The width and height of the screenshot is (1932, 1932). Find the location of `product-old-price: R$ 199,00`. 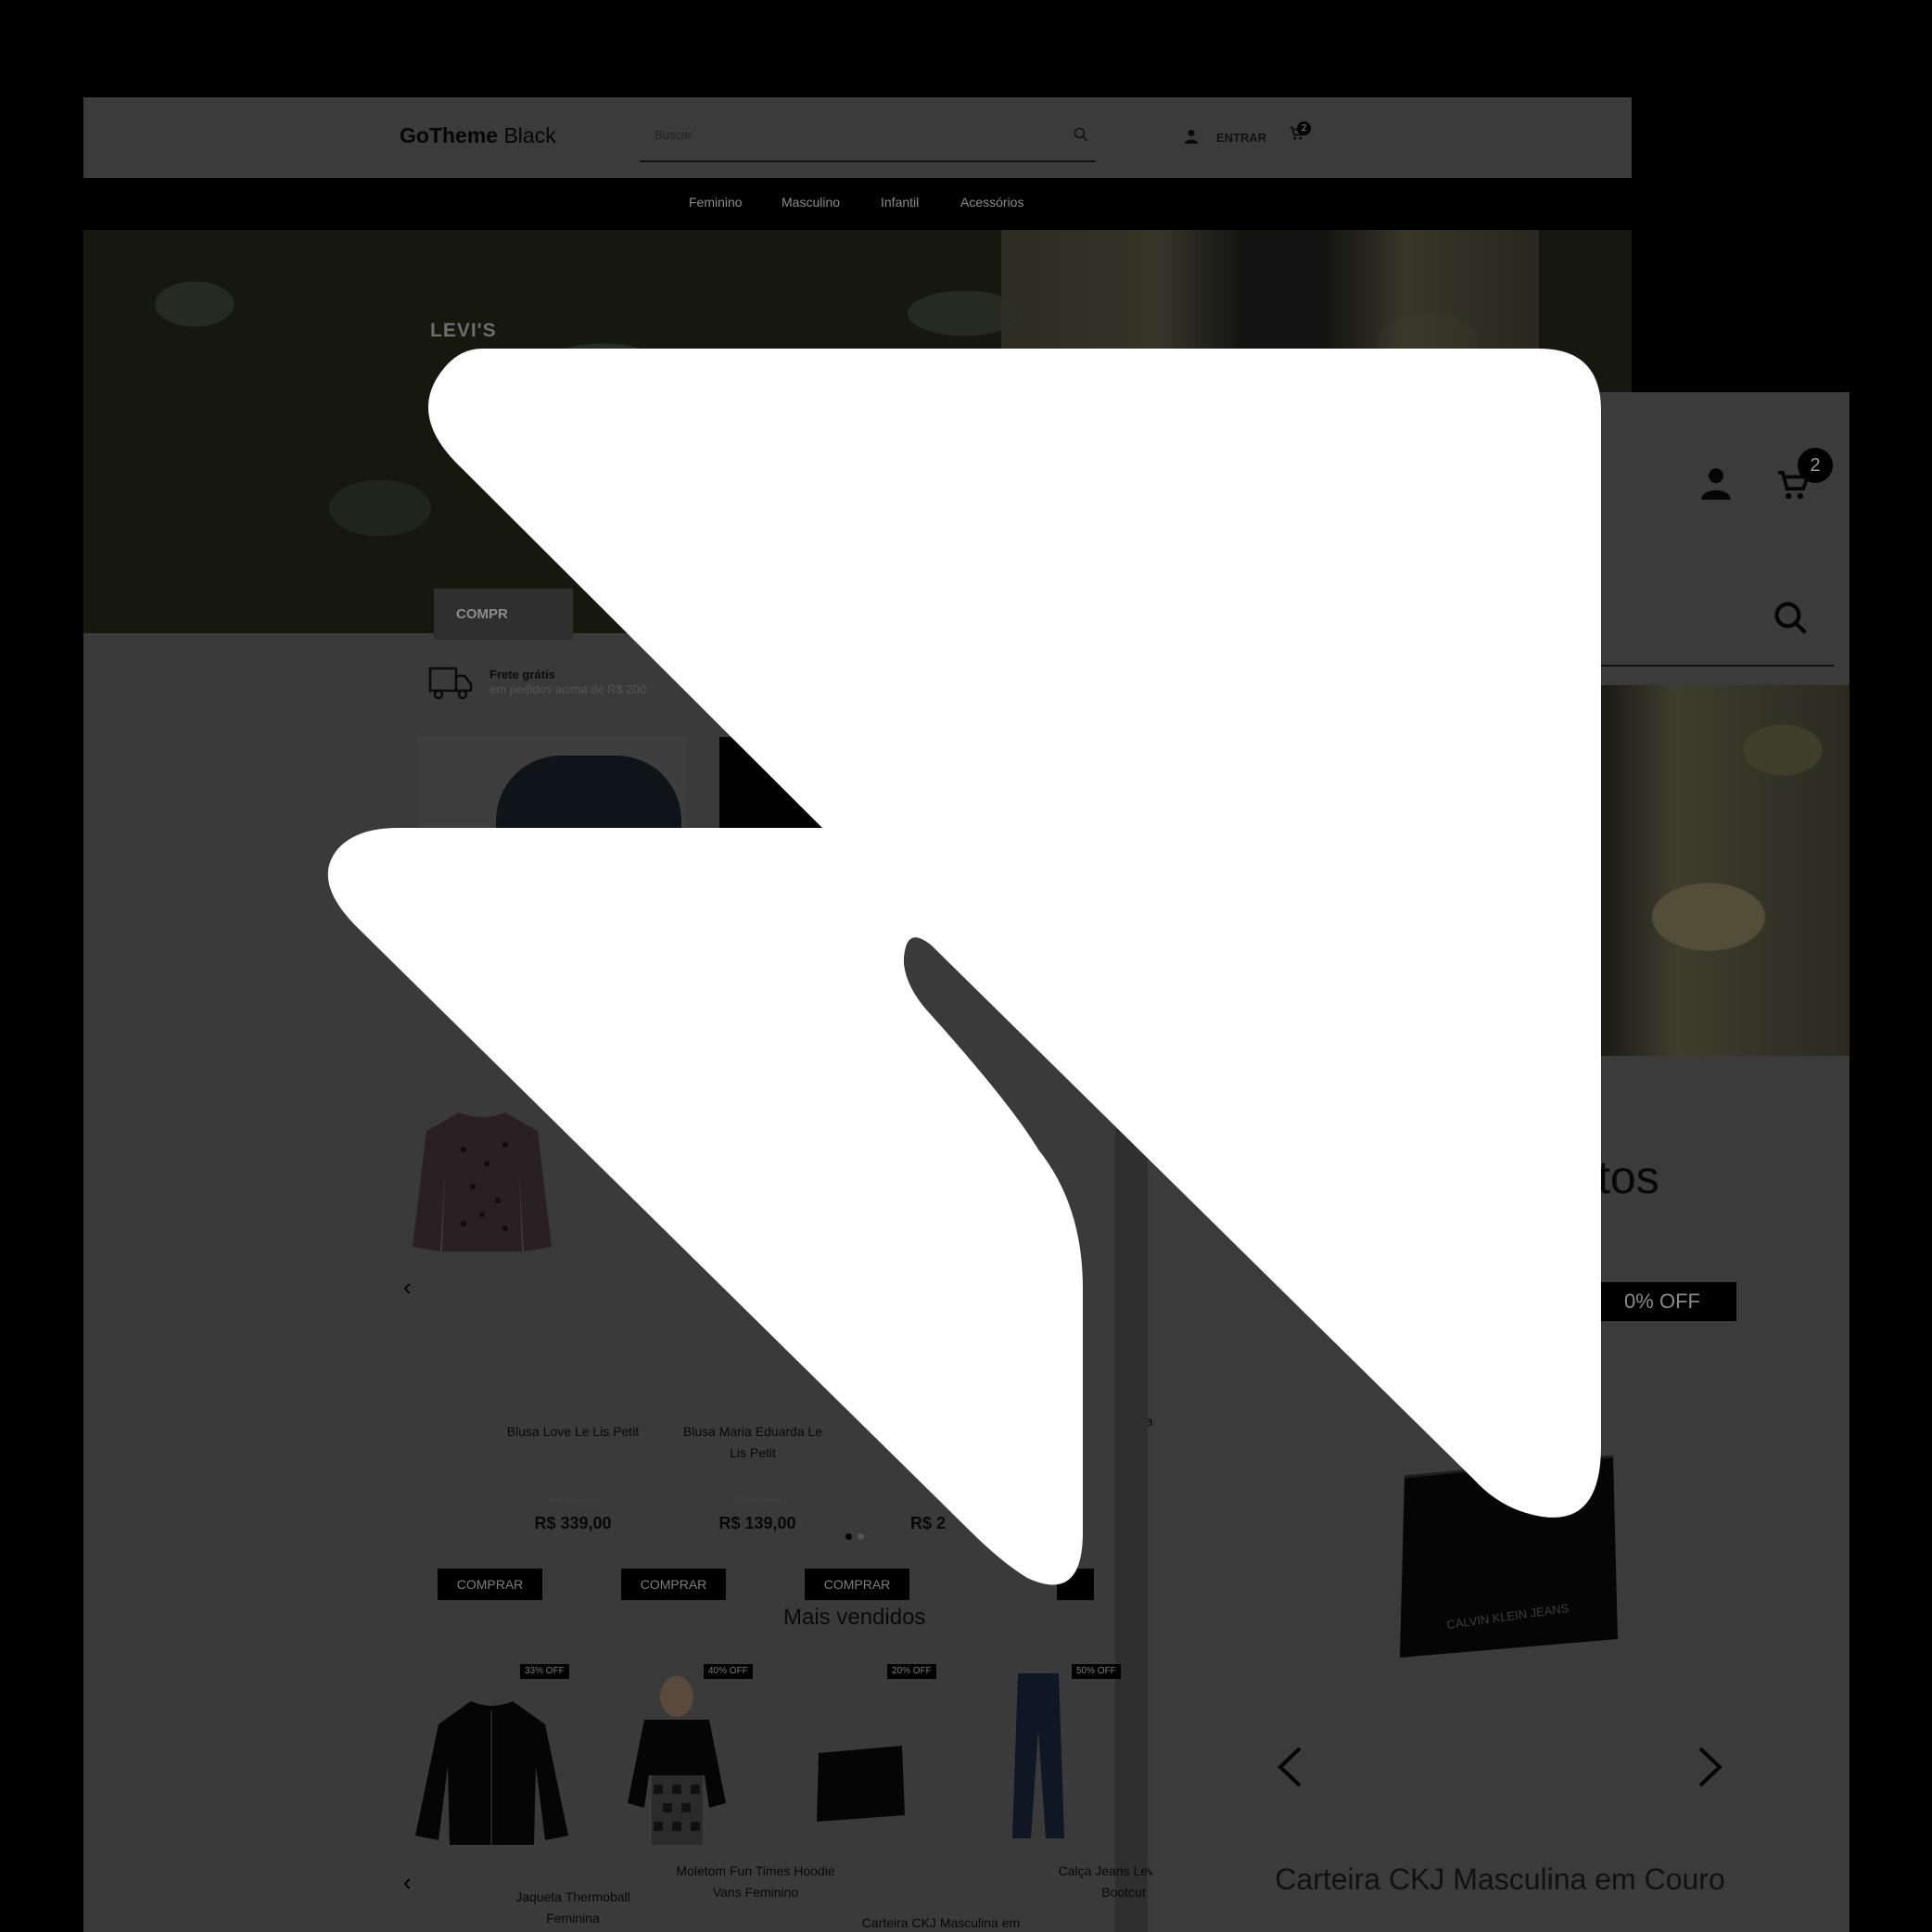

product-old-price: R$ 199,00 is located at coordinates (757, 1500).